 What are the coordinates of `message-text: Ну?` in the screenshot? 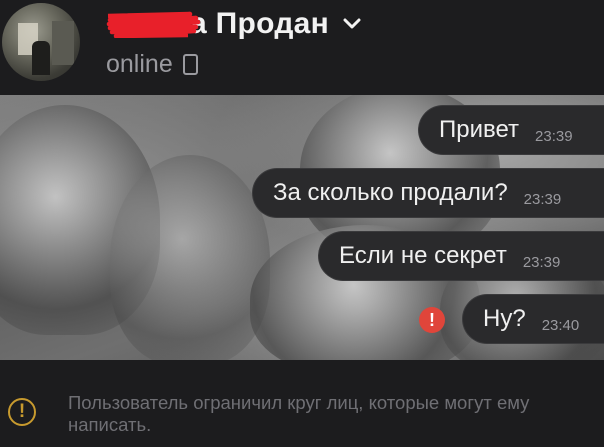 It's located at (504, 318).